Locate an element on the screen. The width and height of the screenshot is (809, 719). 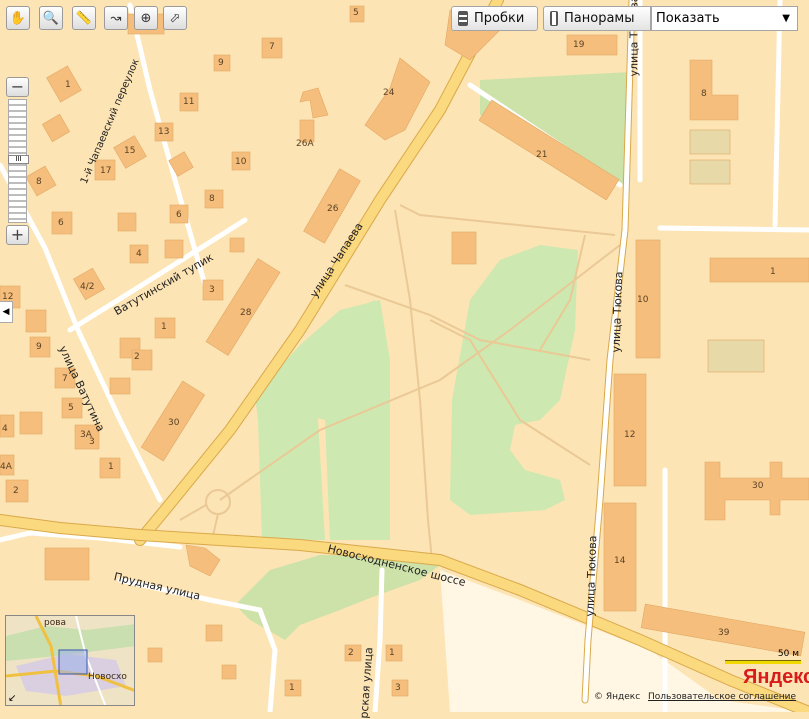
minimap-collapse-icon: ↙ is located at coordinates (12, 698).